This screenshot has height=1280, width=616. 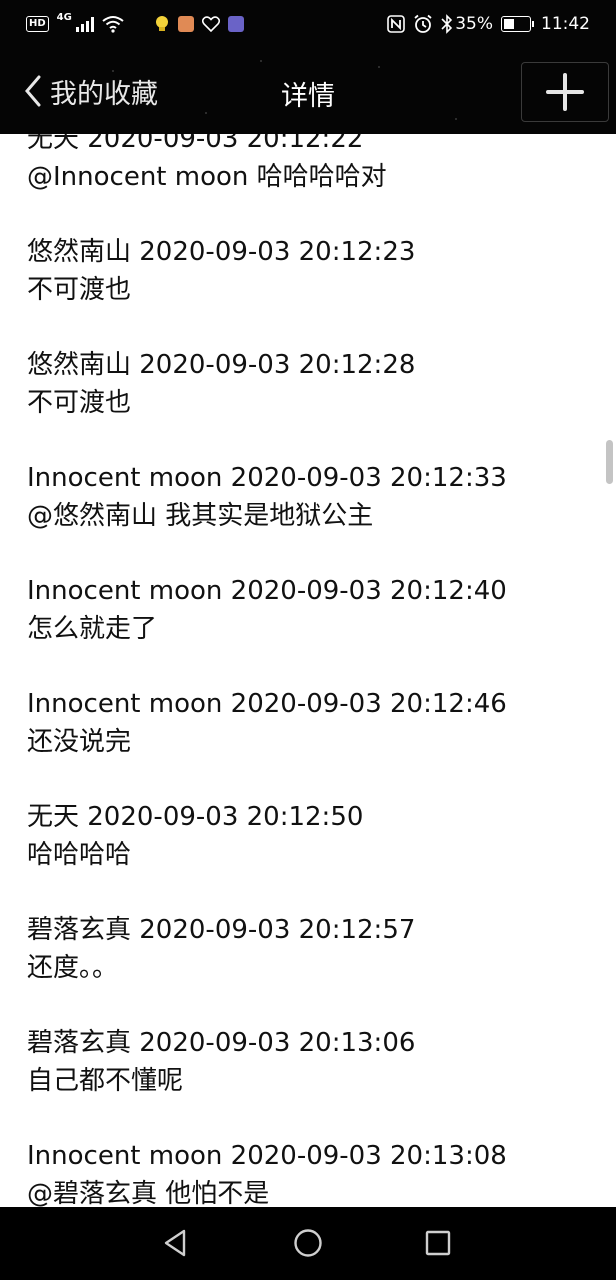 I want to click on status-bar: HD 4G 35% 11:42, so click(x=308, y=24).